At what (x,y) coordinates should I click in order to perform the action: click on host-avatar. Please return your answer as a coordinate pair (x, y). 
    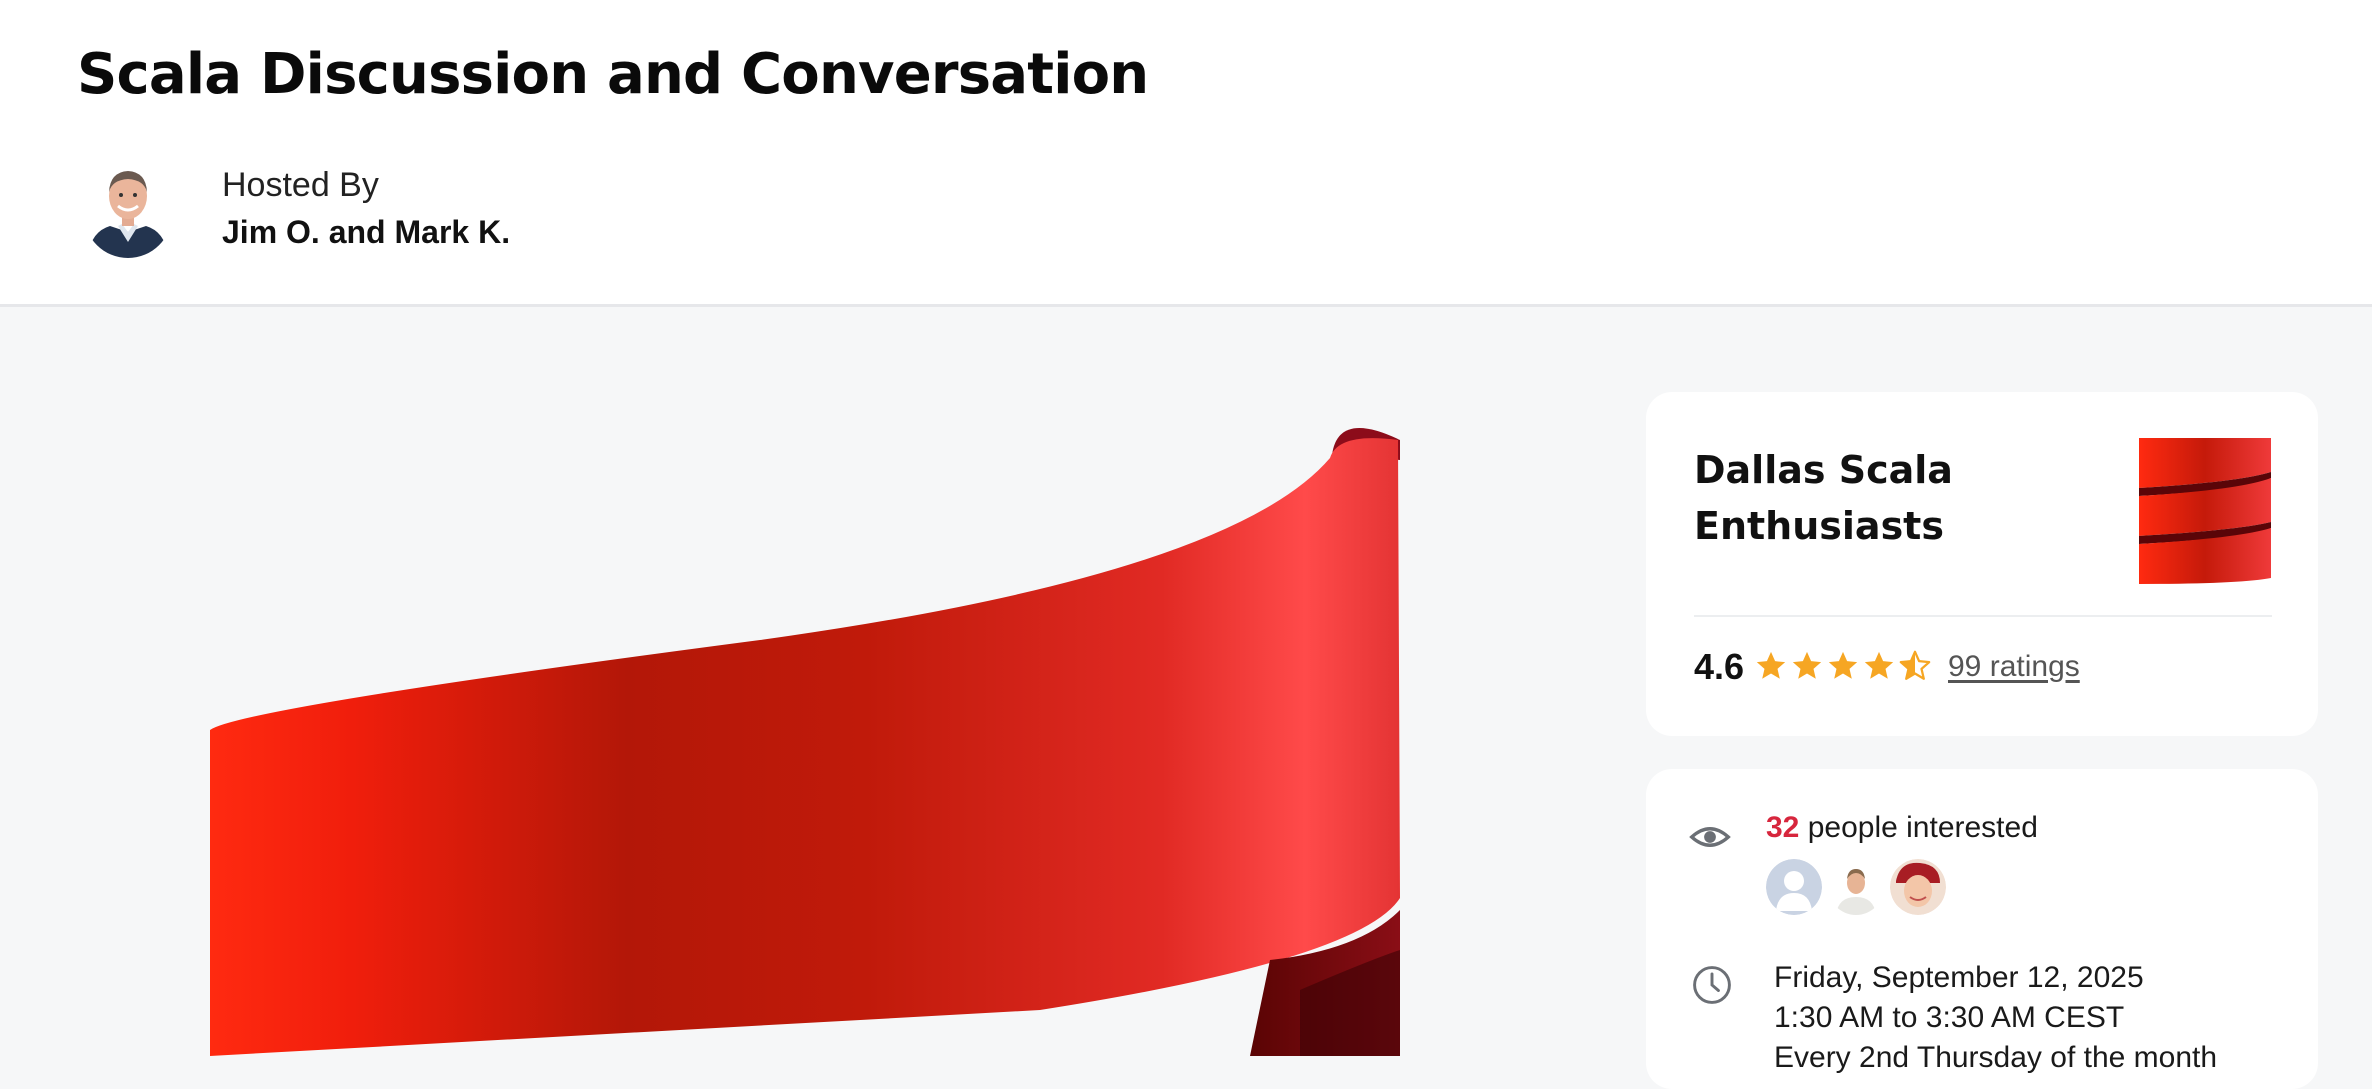
    Looking at the image, I should click on (128, 210).